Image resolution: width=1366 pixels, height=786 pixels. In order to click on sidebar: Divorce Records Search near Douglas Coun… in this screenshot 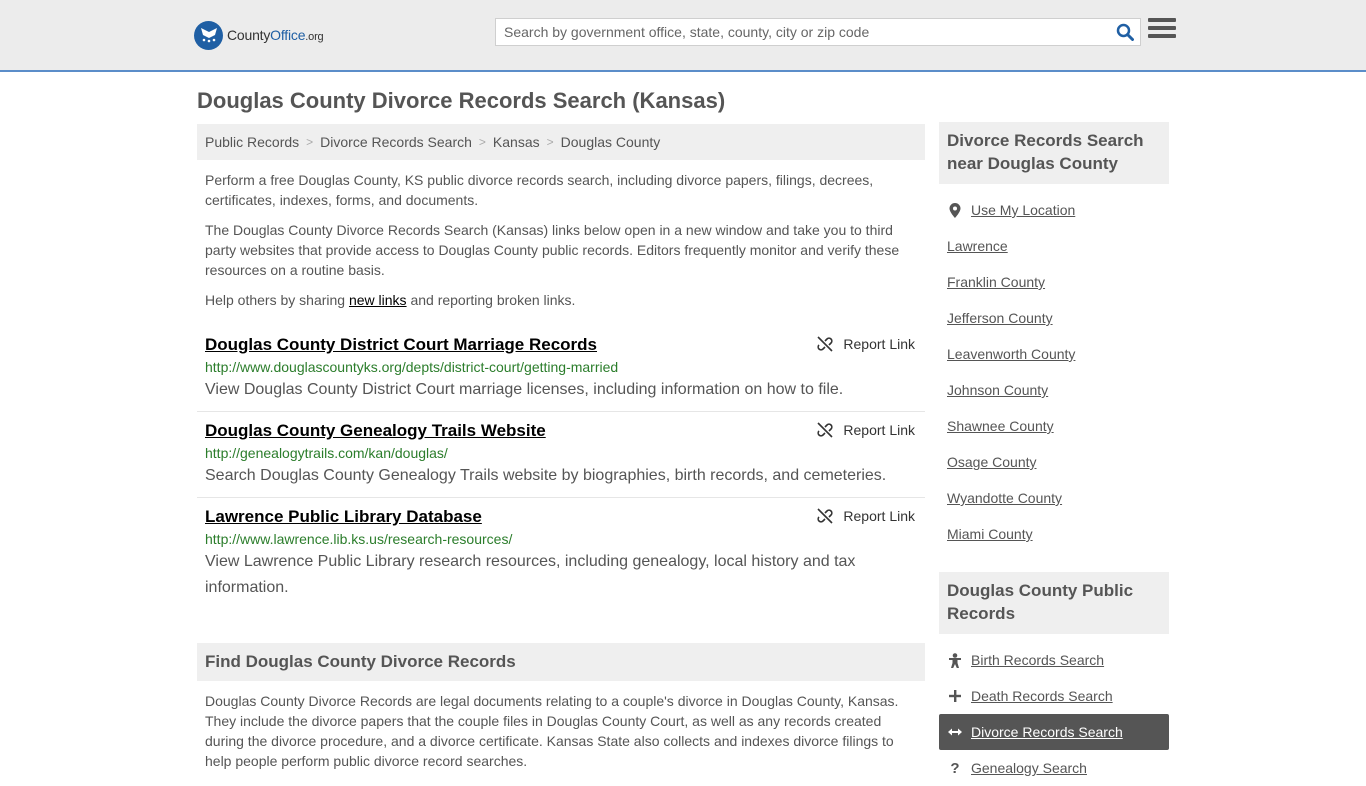, I will do `click(1054, 454)`.